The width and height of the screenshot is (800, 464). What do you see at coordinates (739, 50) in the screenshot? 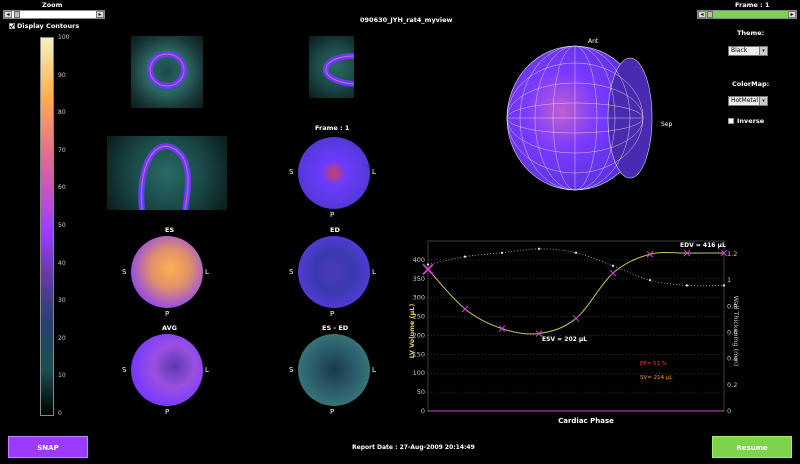
I see `theme-value: Black` at bounding box center [739, 50].